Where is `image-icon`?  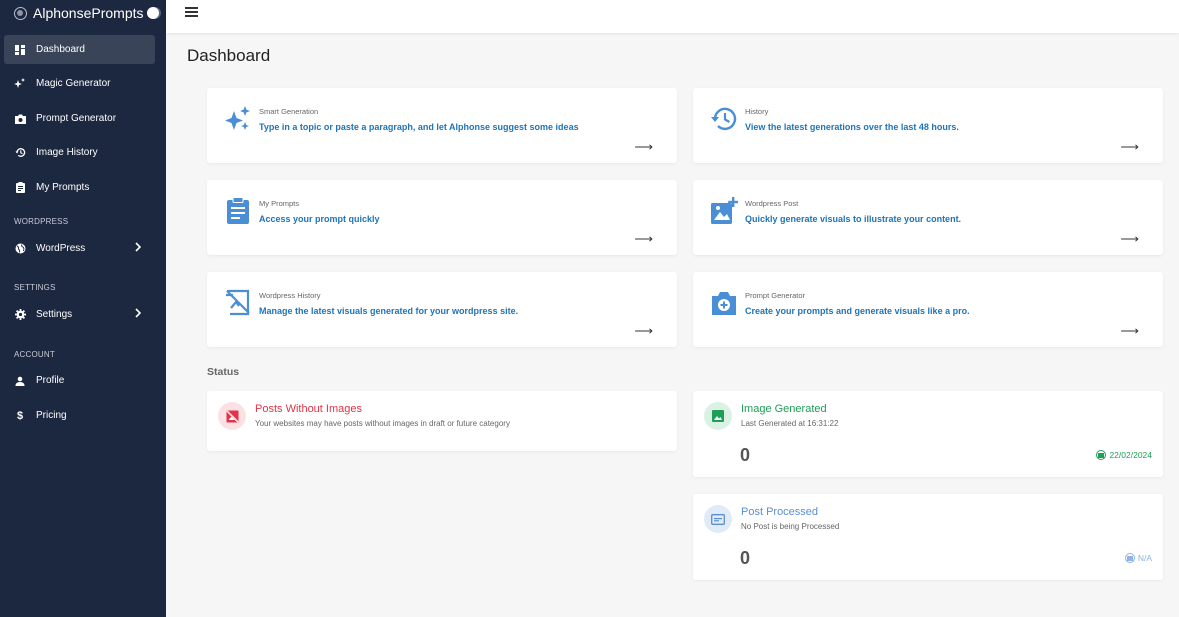
image-icon is located at coordinates (718, 416).